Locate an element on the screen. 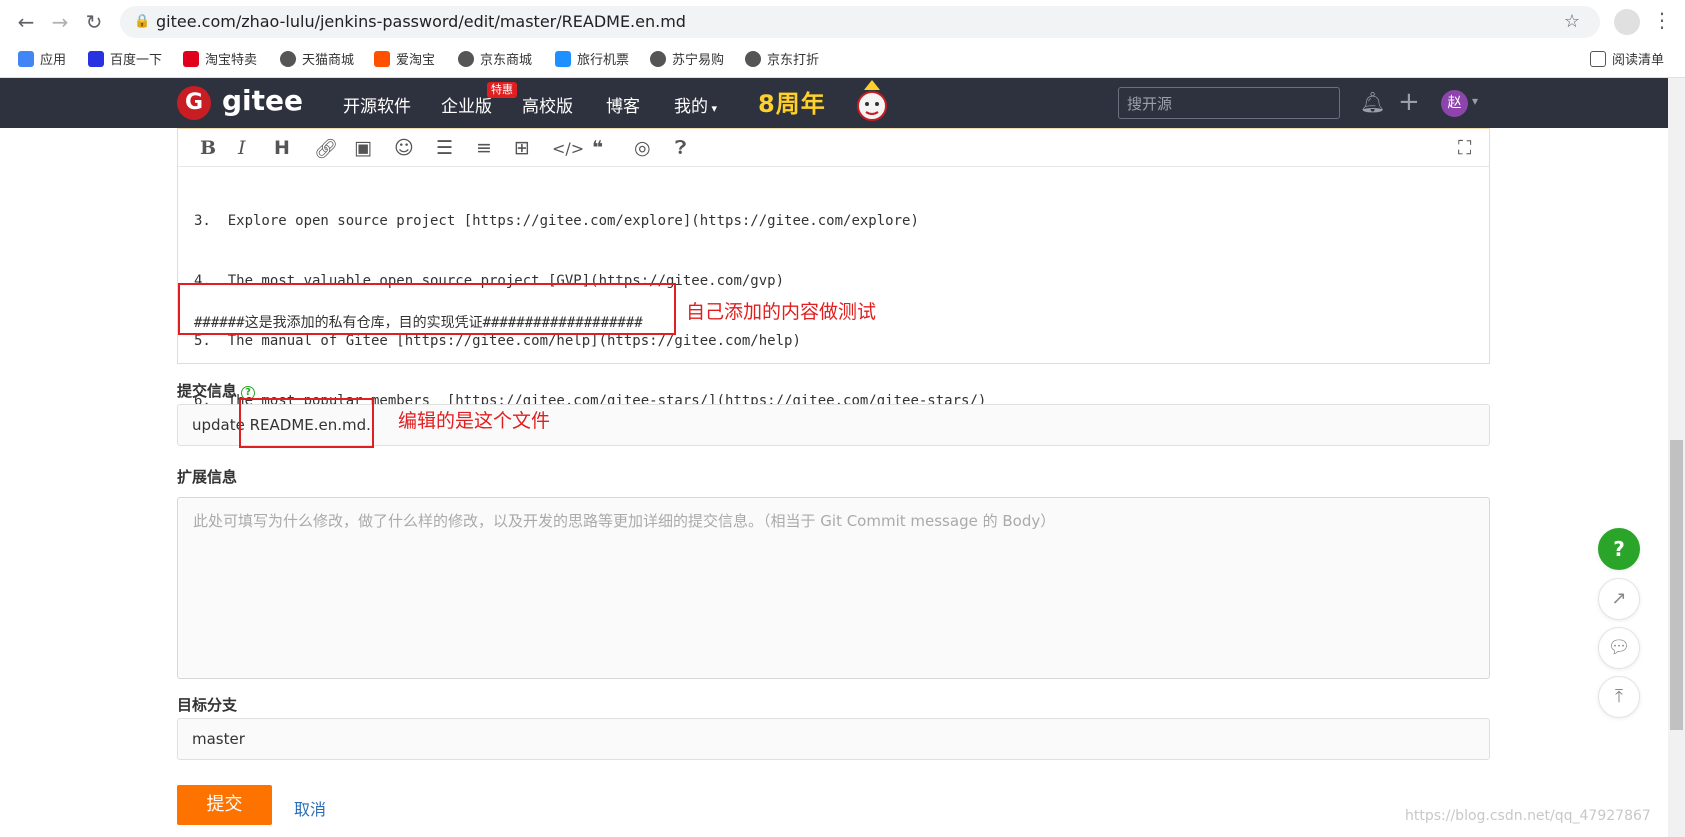 Image resolution: width=1685 pixels, height=837 pixels. image-icon: ▣ is located at coordinates (363, 148).